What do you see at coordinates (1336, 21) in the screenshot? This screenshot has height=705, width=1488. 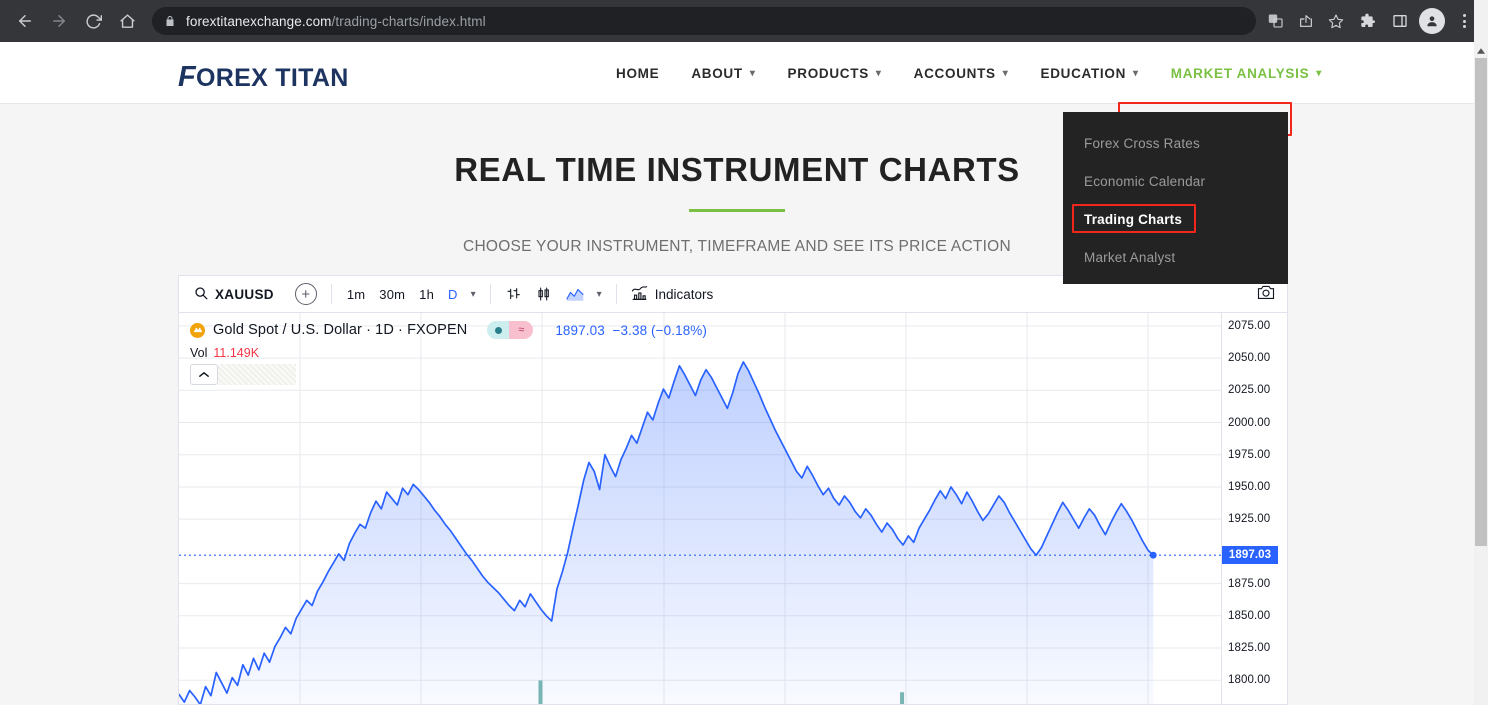 I see `bookmark-star-icon` at bounding box center [1336, 21].